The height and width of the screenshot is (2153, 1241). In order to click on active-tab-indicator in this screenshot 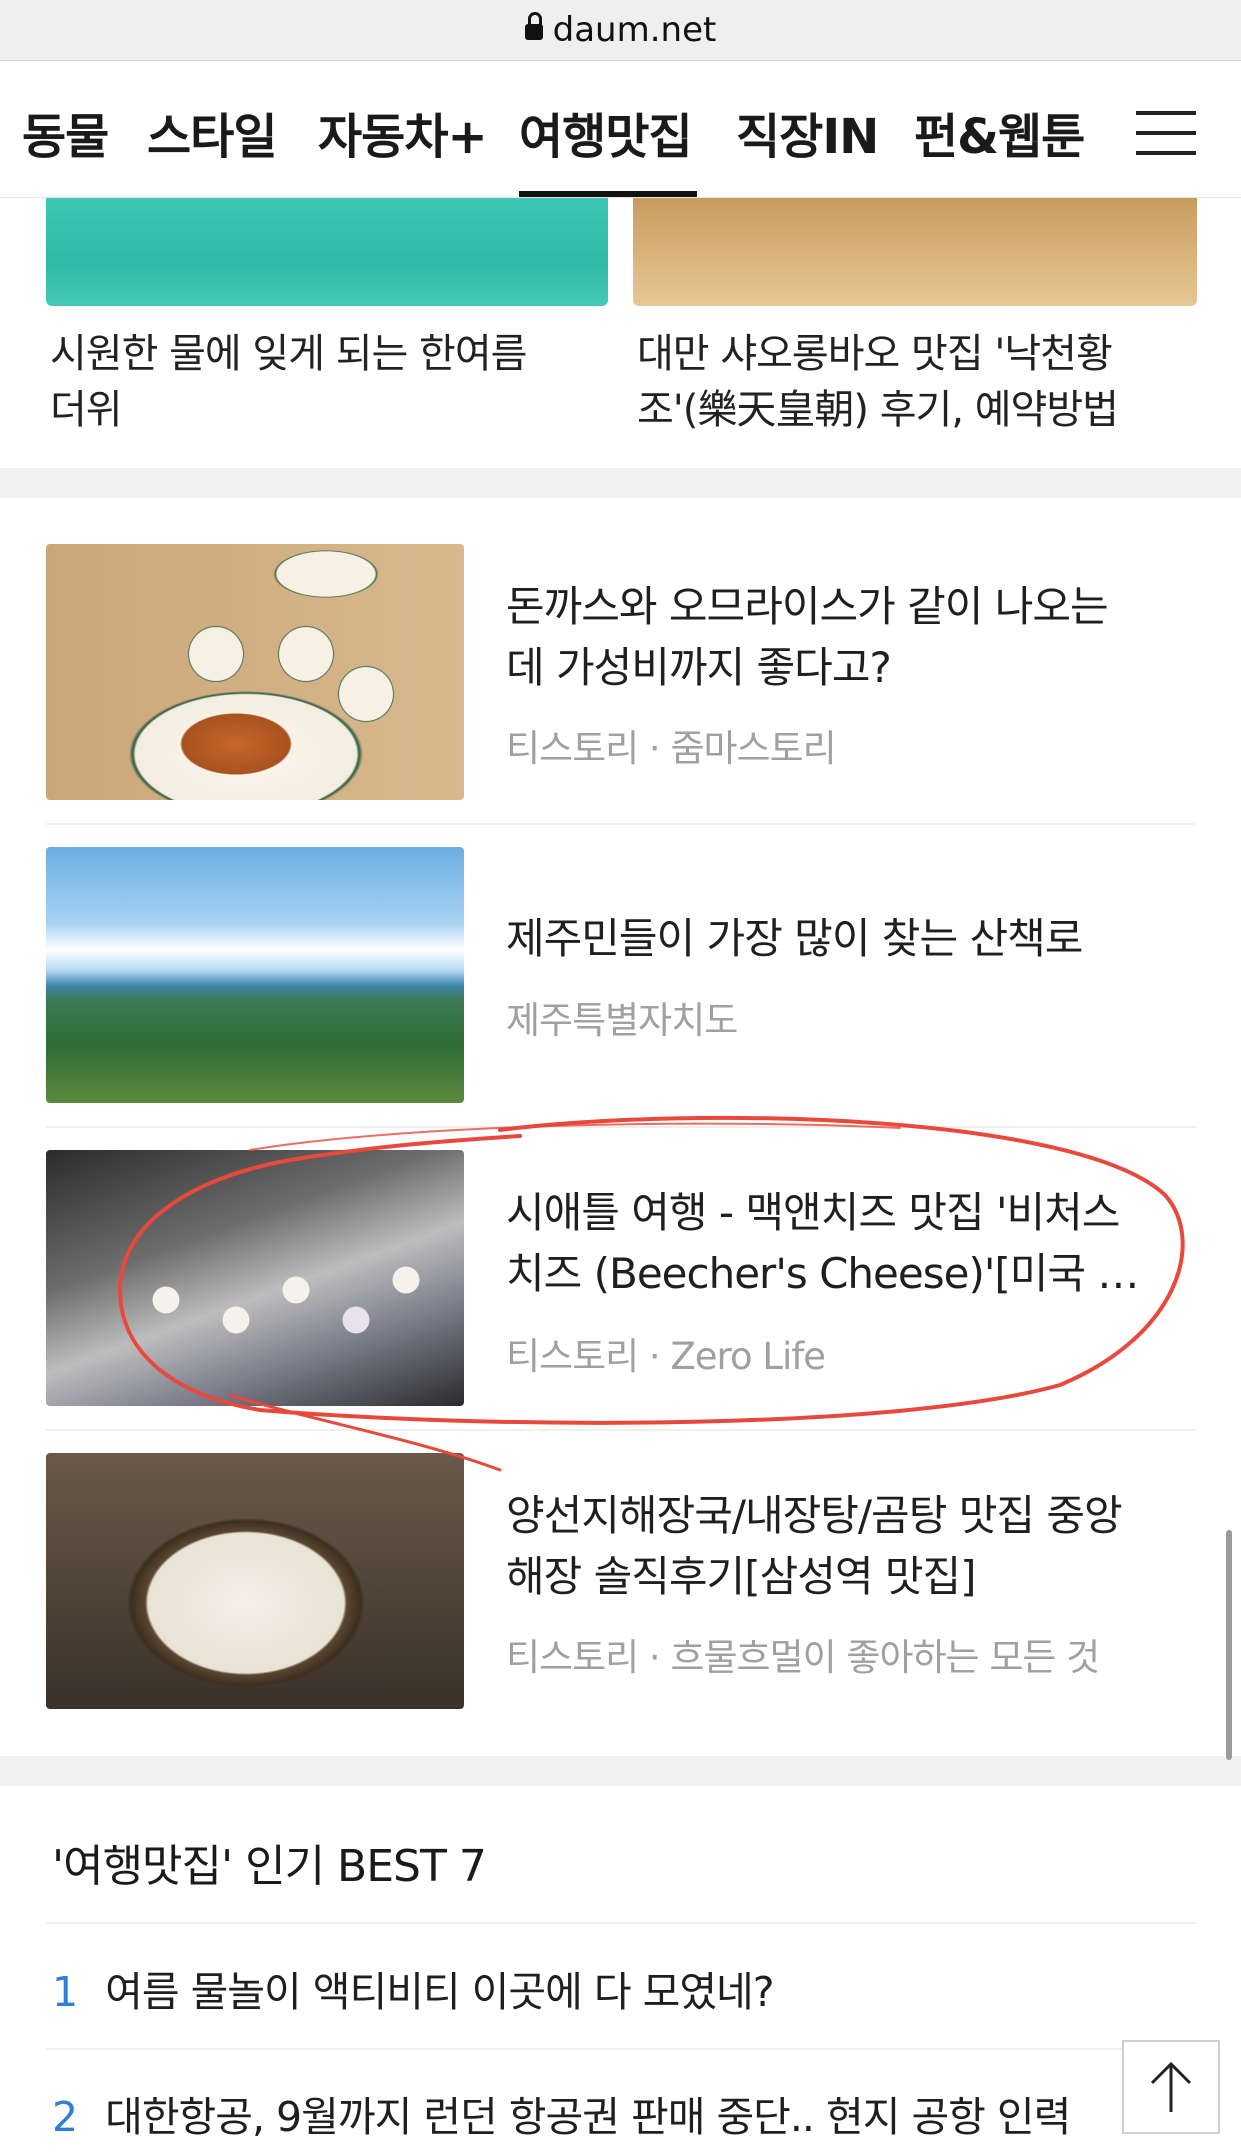, I will do `click(608, 194)`.